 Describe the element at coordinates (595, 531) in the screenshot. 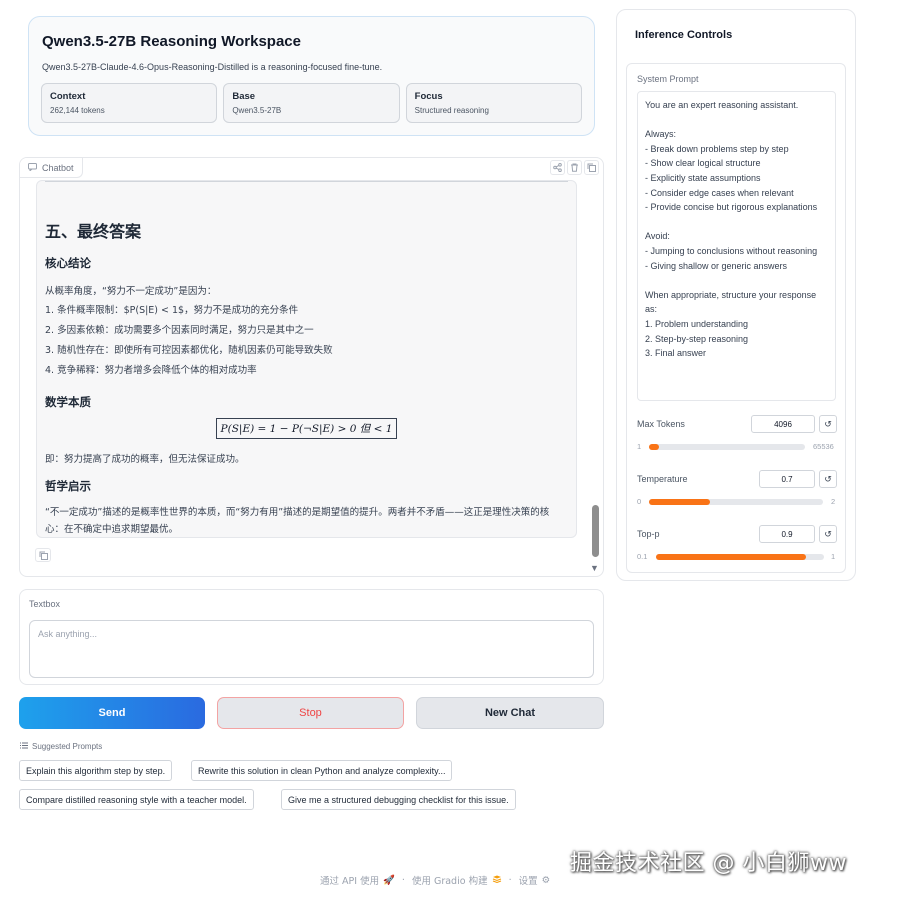

I see `chat-scrollbar-thumb` at that location.